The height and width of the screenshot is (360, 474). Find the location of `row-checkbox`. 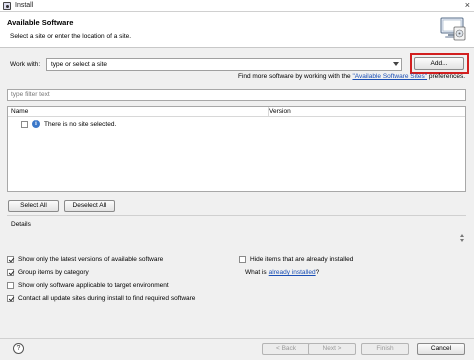

row-checkbox is located at coordinates (24, 124).